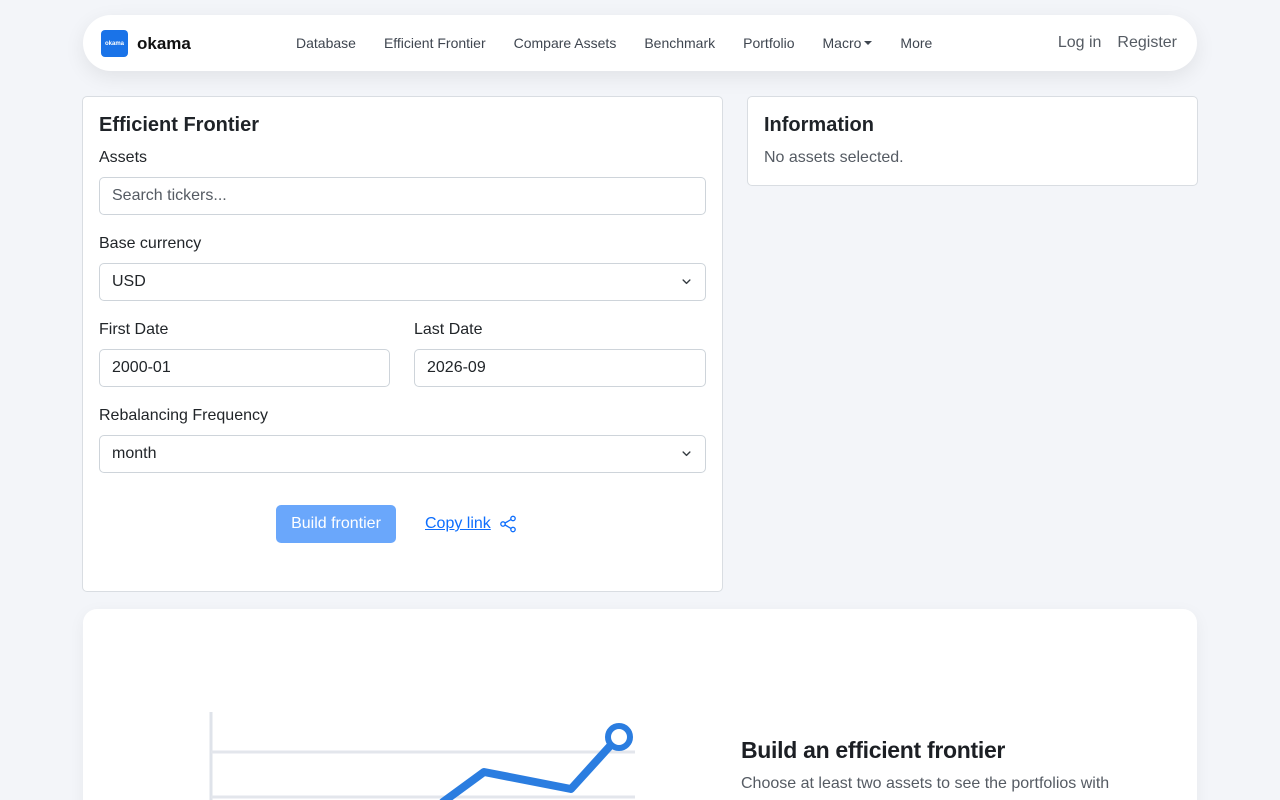  I want to click on nav-dropdown-macro: Macro, so click(848, 43).